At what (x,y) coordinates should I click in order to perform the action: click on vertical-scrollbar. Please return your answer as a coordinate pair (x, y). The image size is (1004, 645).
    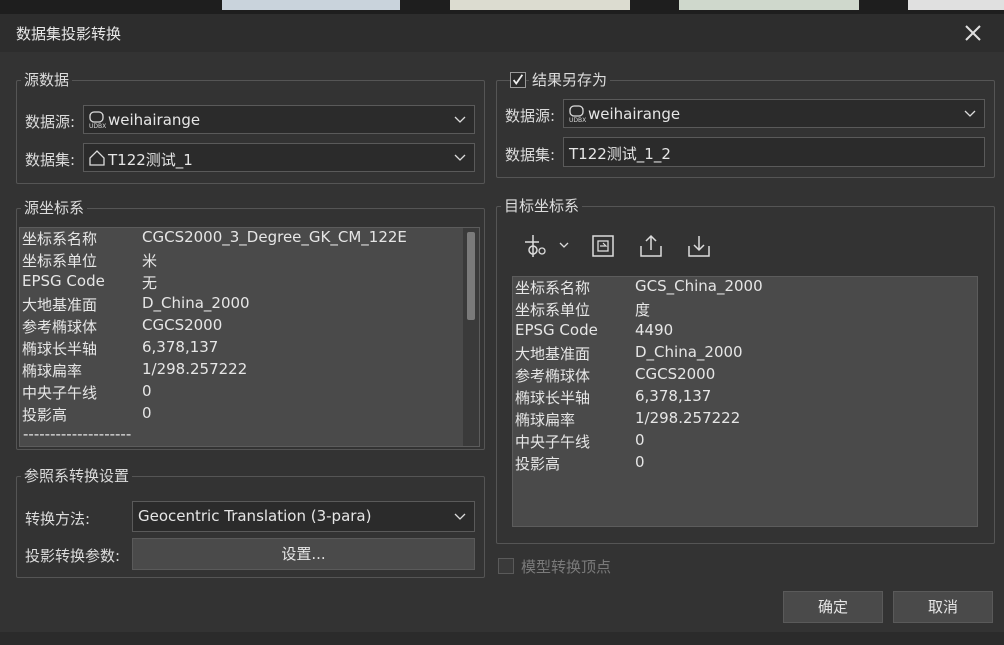
    Looking at the image, I should click on (471, 337).